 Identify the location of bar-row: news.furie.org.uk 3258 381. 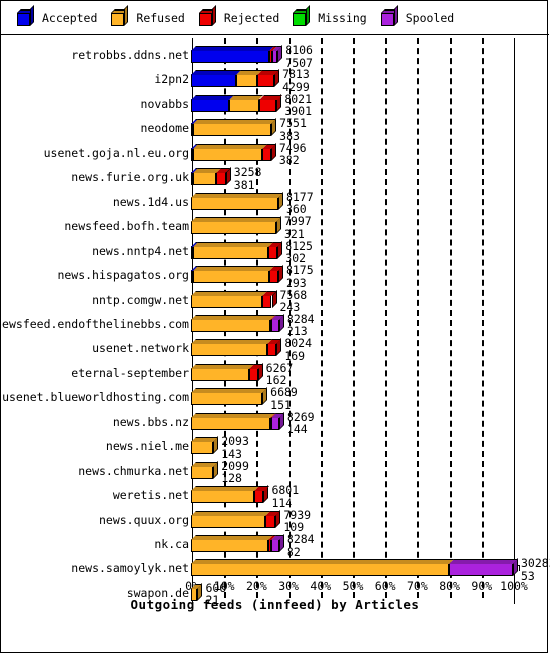
(275, 178).